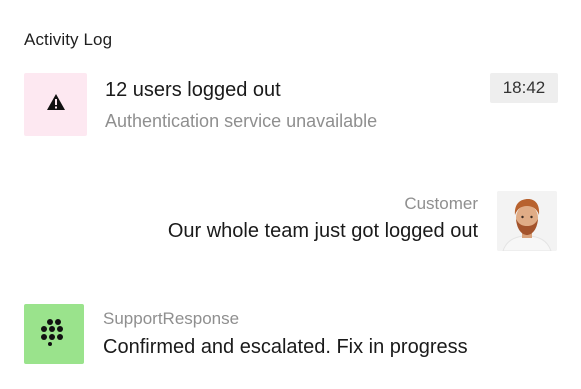 This screenshot has height=389, width=581. I want to click on dots-grid-icon, so click(54, 334).